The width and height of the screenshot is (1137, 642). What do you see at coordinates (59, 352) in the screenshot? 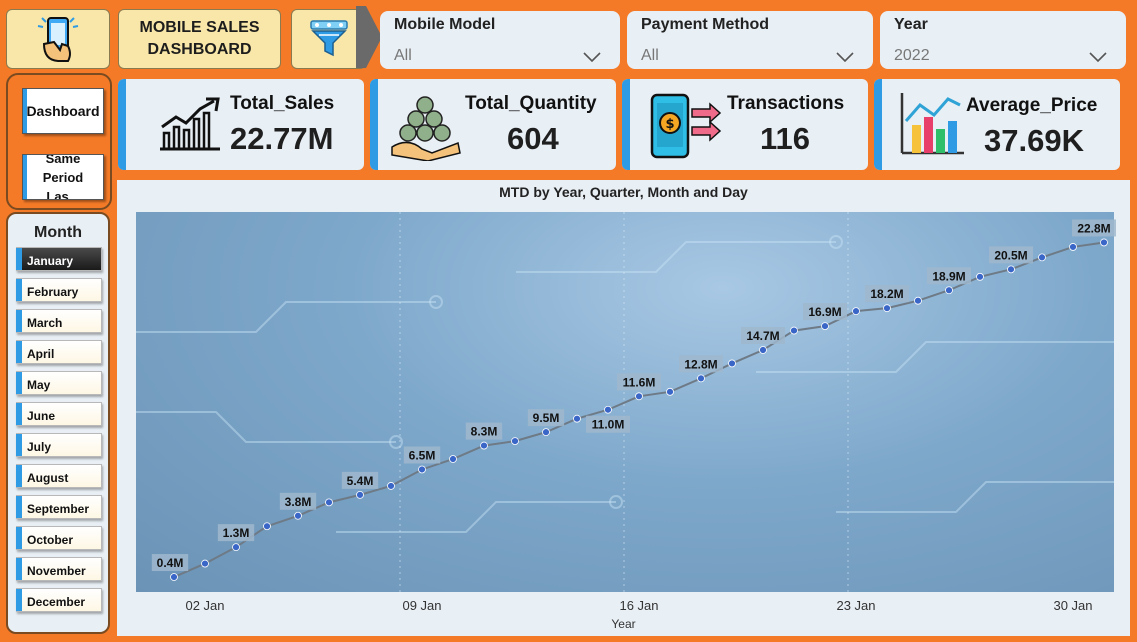
I see `month-option-april: April` at bounding box center [59, 352].